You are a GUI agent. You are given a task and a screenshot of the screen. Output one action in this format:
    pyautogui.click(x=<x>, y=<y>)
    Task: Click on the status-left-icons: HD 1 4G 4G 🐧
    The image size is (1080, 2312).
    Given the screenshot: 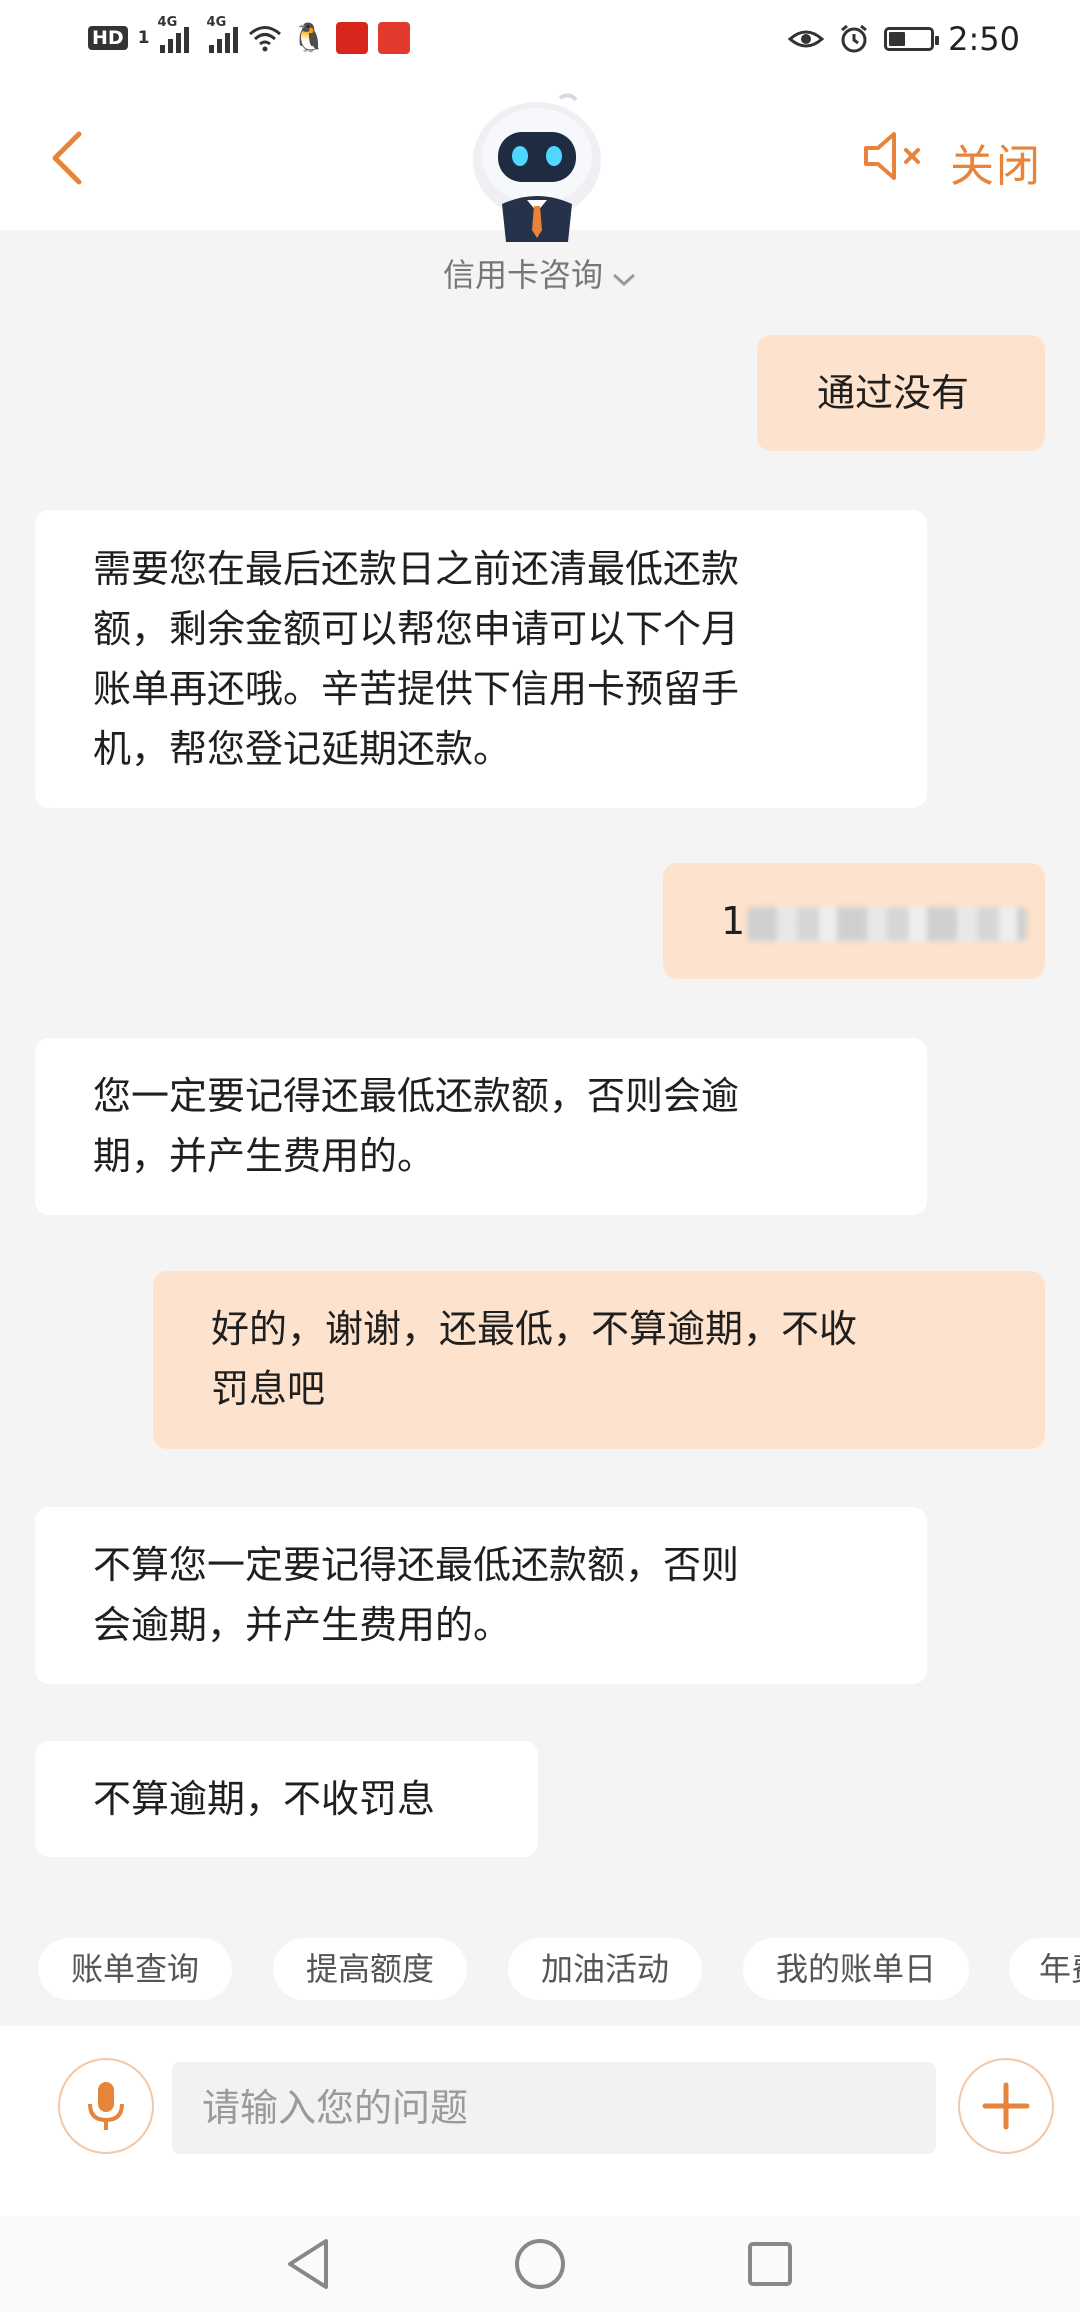 What is the action you would take?
    pyautogui.click(x=249, y=34)
    